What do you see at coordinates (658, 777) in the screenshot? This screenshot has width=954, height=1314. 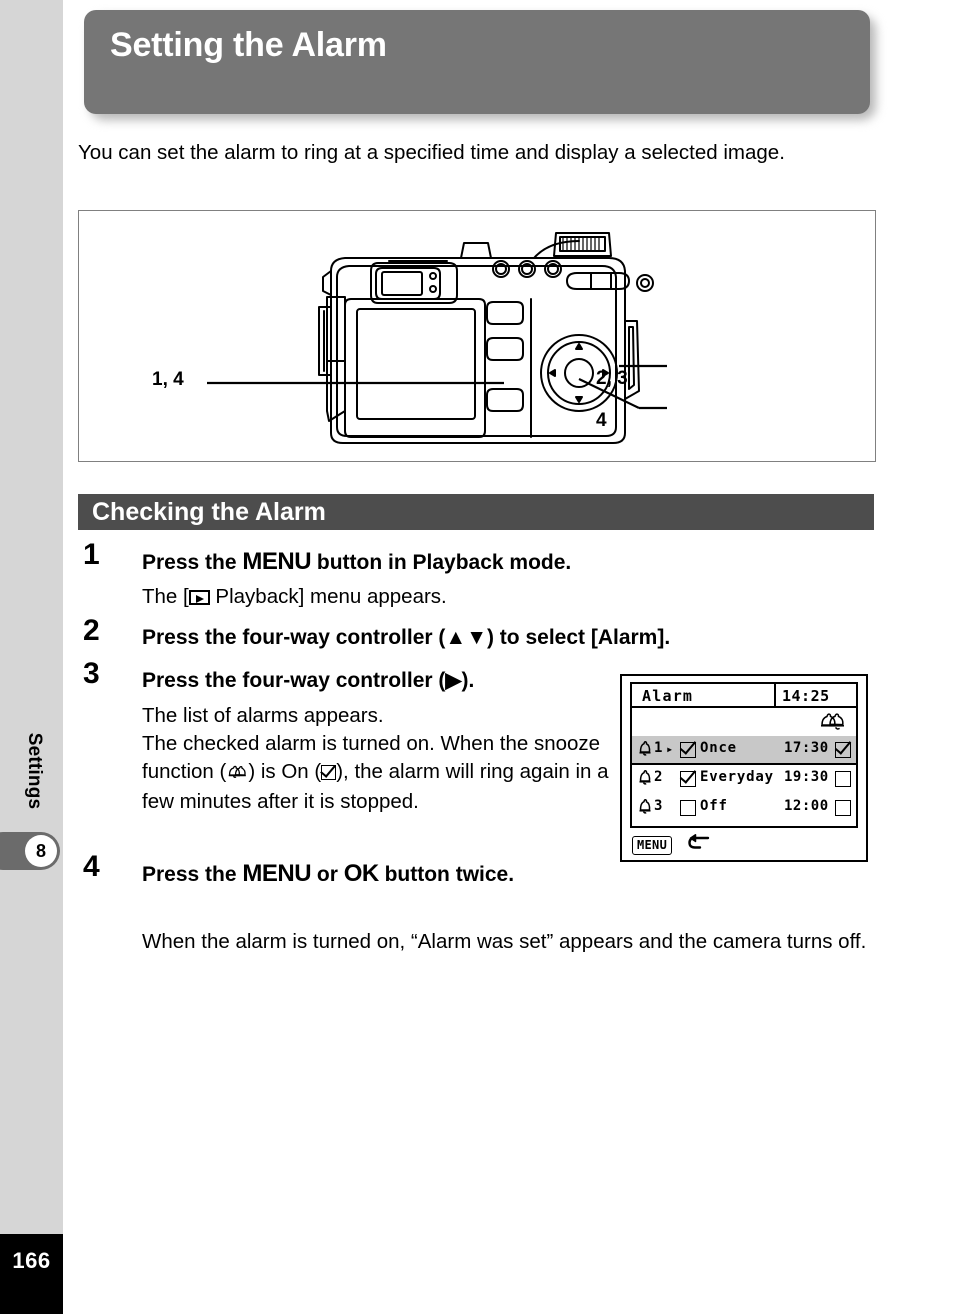 I see `alarm-row-index: 2` at bounding box center [658, 777].